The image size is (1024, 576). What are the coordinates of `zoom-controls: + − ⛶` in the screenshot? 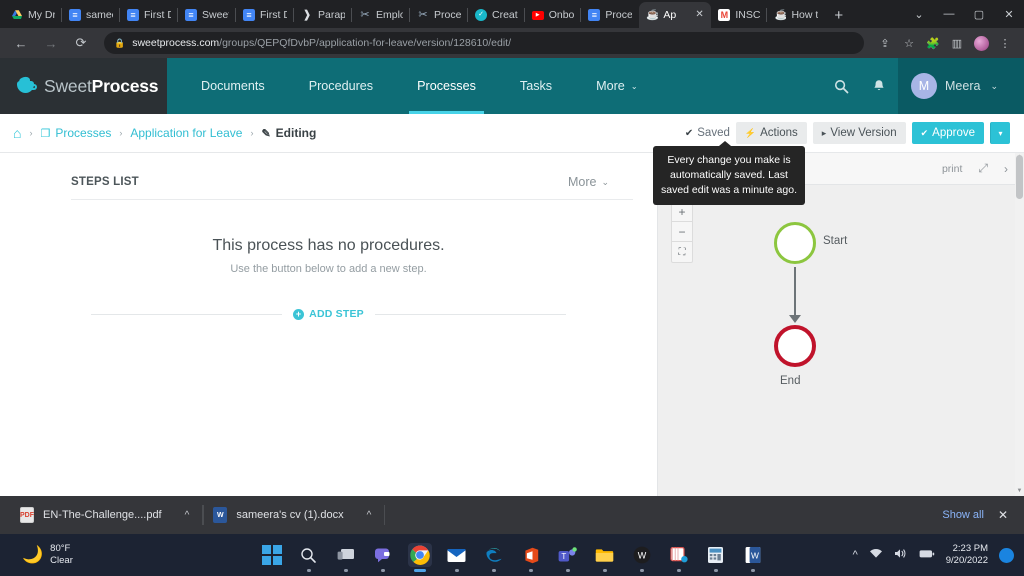 It's located at (682, 232).